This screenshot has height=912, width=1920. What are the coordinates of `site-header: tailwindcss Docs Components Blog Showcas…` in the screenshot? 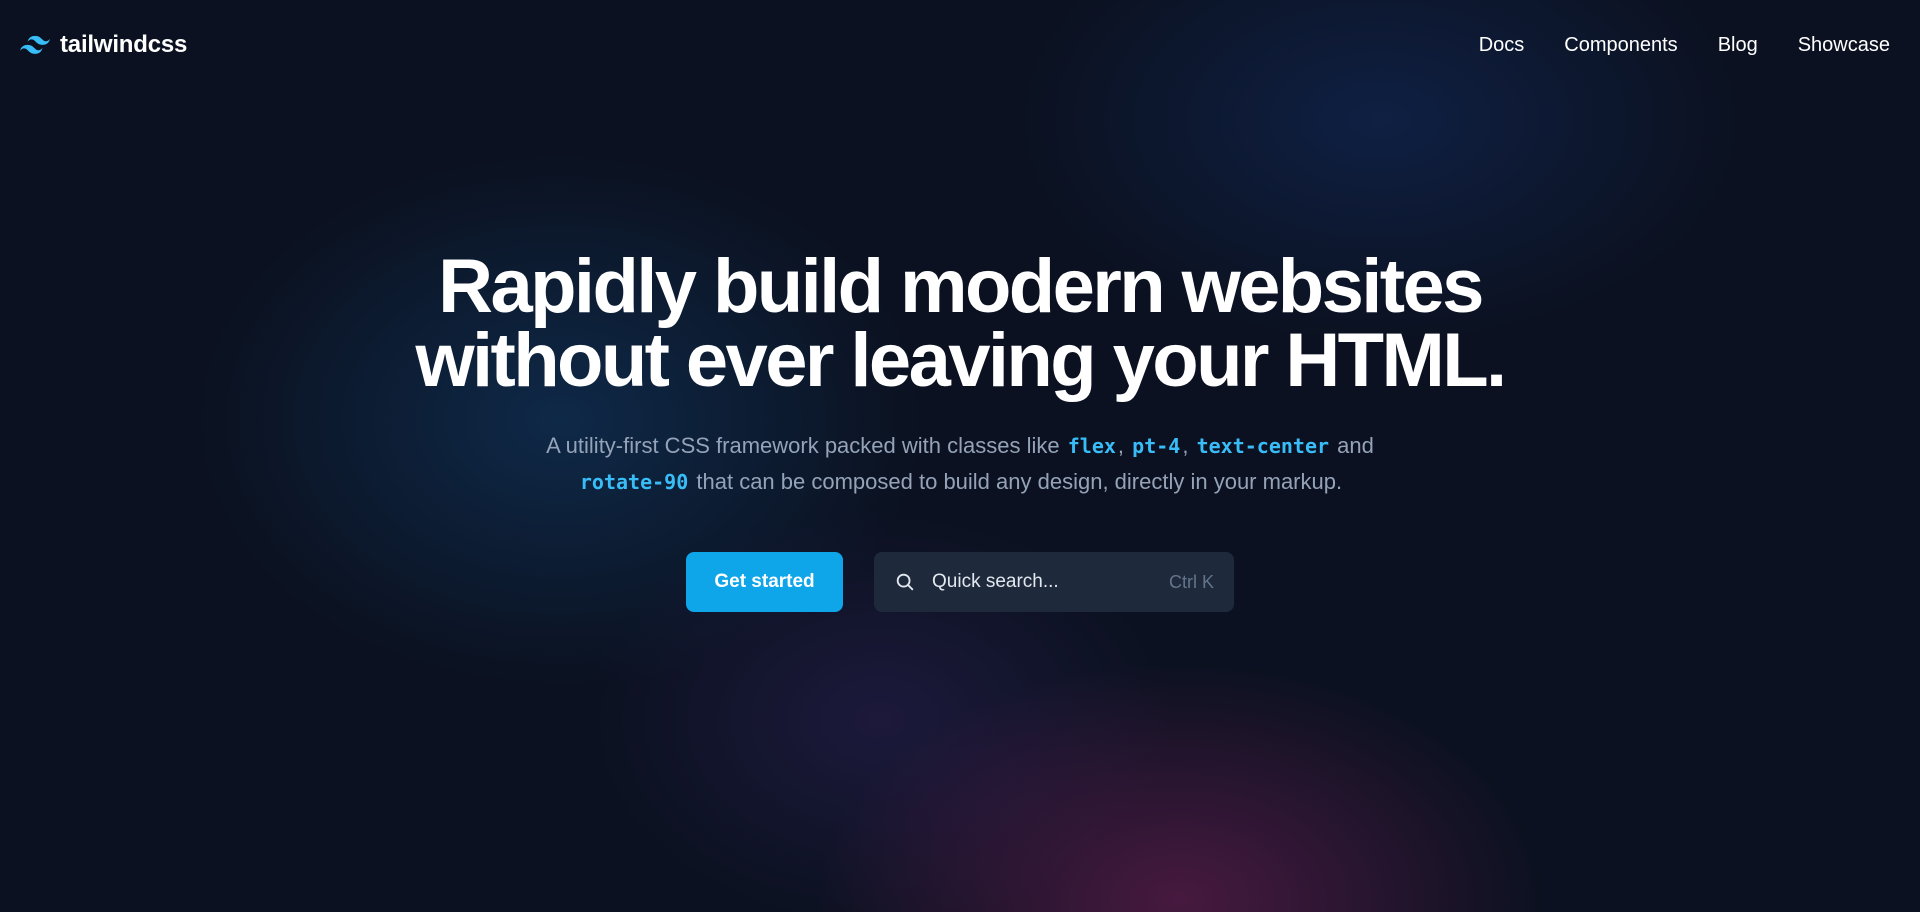 It's located at (960, 45).